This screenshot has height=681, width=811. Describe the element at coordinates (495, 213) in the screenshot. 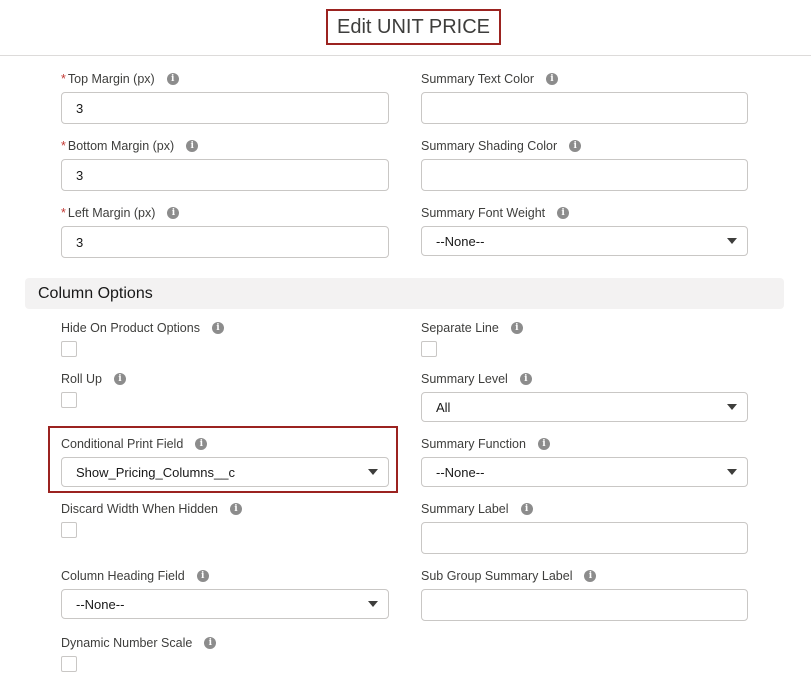

I see `summary-font-weight-label: Summary Font Weight i` at that location.